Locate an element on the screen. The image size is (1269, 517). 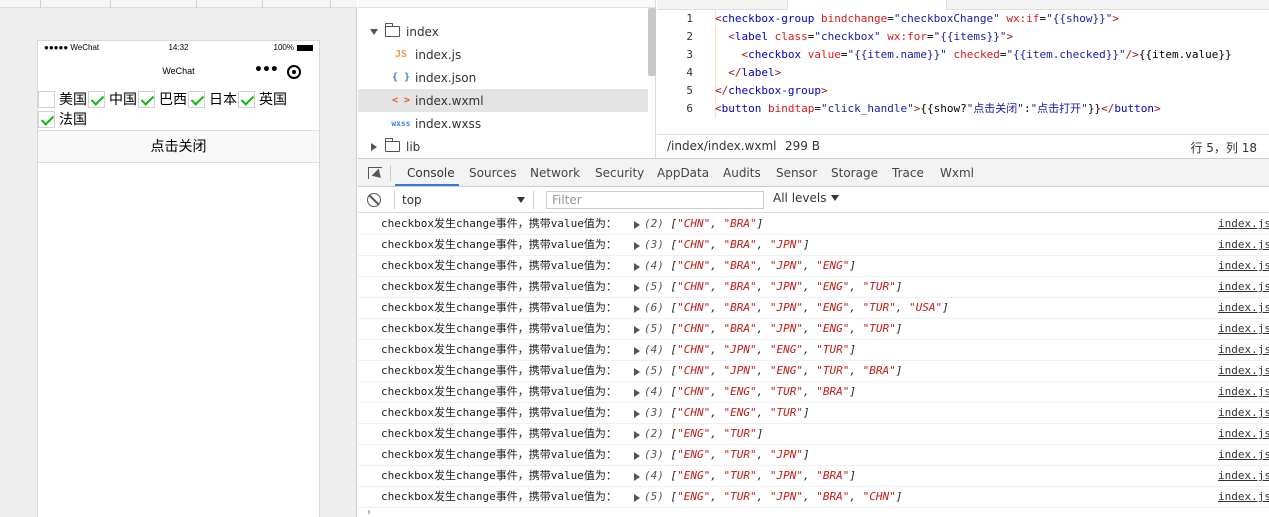
tree-folder-index: index is located at coordinates (503, 31).